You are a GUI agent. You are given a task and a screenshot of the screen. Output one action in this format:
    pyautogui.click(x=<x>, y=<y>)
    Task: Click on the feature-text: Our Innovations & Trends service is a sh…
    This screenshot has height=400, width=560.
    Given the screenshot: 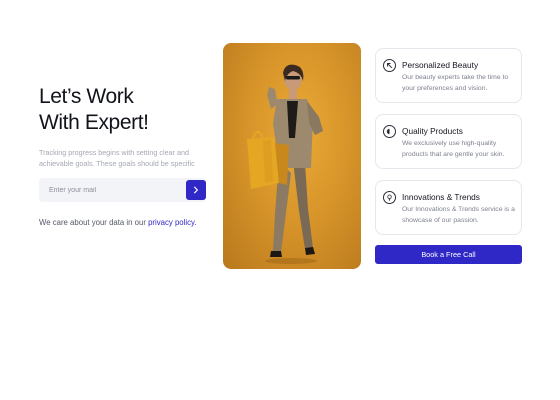 What is the action you would take?
    pyautogui.click(x=458, y=215)
    